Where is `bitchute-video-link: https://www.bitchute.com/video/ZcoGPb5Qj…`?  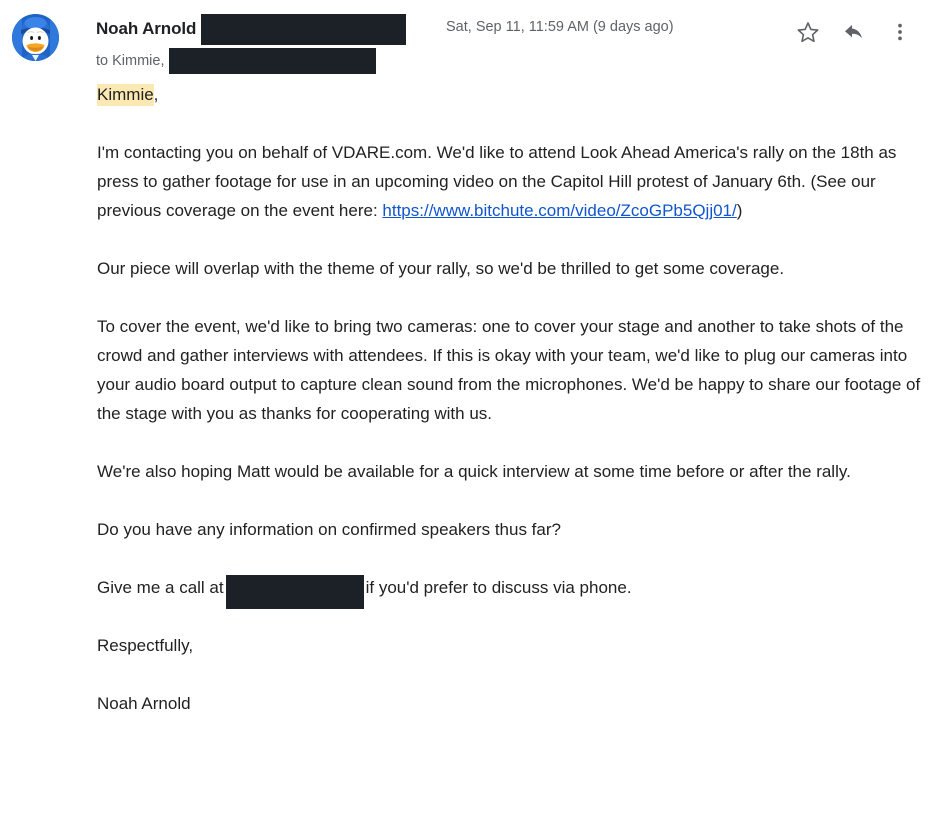
bitchute-video-link: https://www.bitchute.com/video/ZcoGPb5Qj… is located at coordinates (559, 210).